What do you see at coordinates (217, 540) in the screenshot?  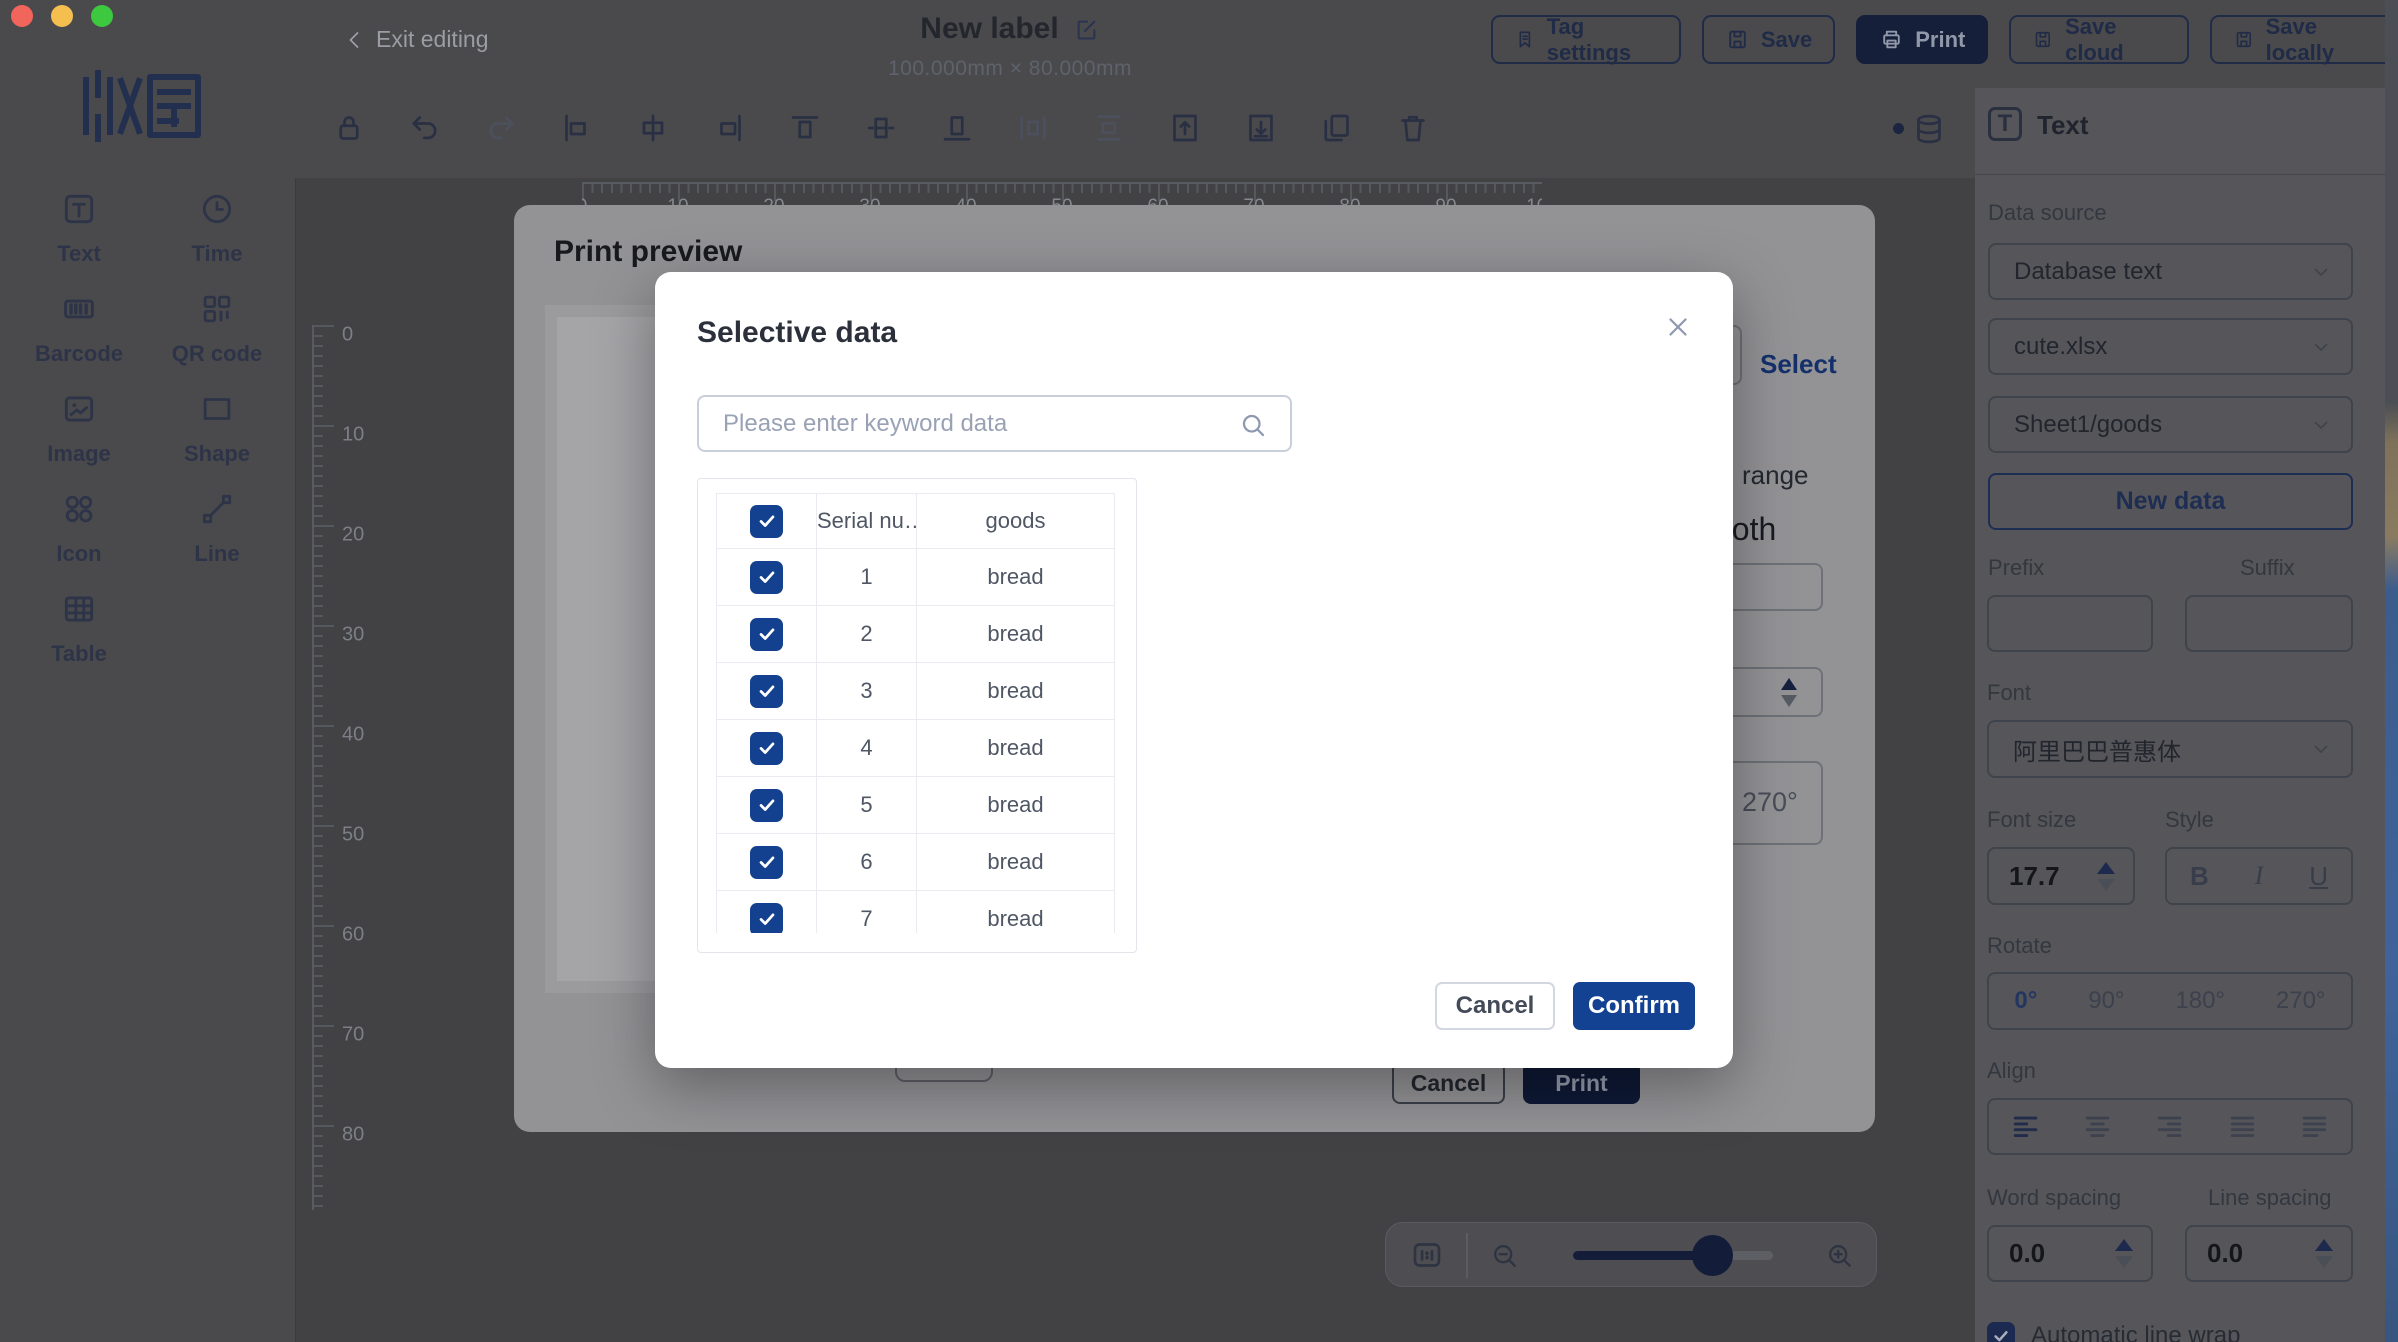 I see `tool-line: Line` at bounding box center [217, 540].